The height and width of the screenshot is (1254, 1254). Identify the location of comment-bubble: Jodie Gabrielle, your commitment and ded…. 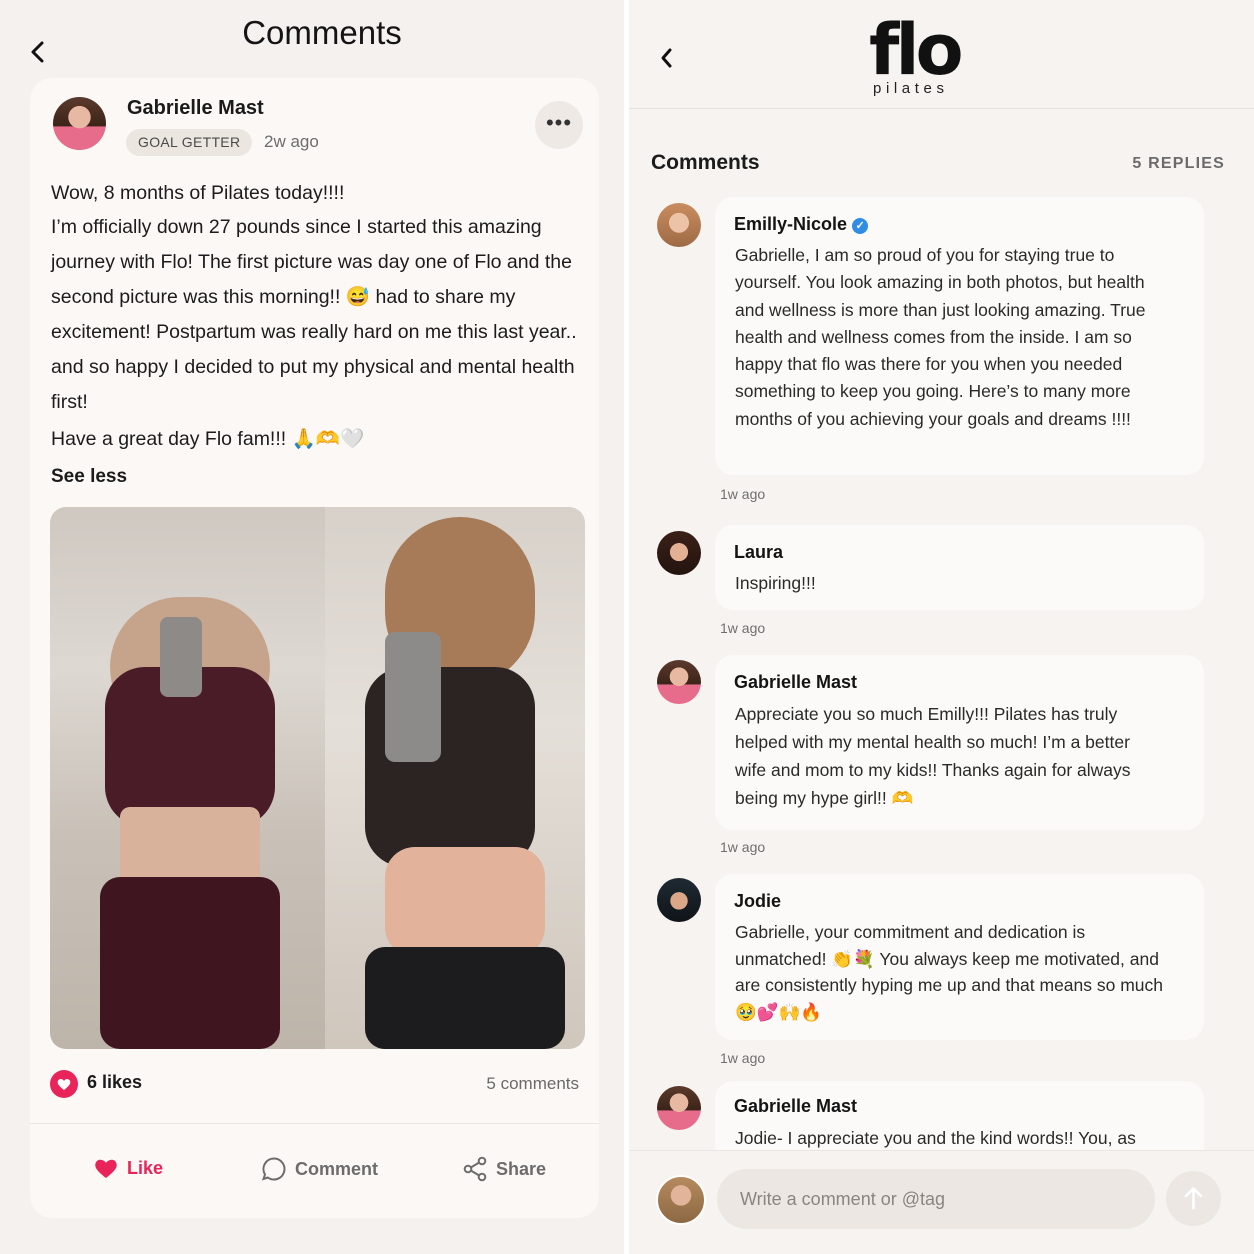
(959, 957).